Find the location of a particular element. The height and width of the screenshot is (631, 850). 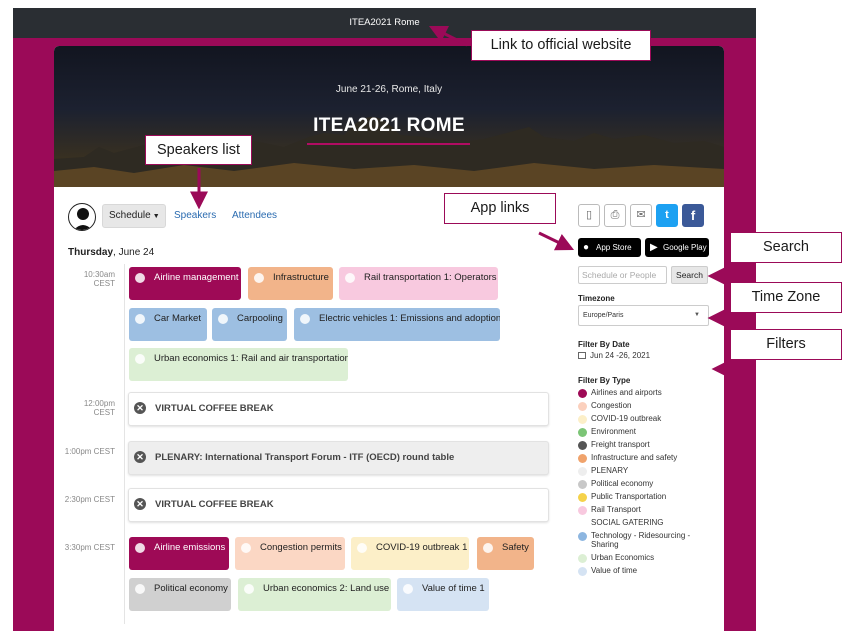

avatar is located at coordinates (82, 217).